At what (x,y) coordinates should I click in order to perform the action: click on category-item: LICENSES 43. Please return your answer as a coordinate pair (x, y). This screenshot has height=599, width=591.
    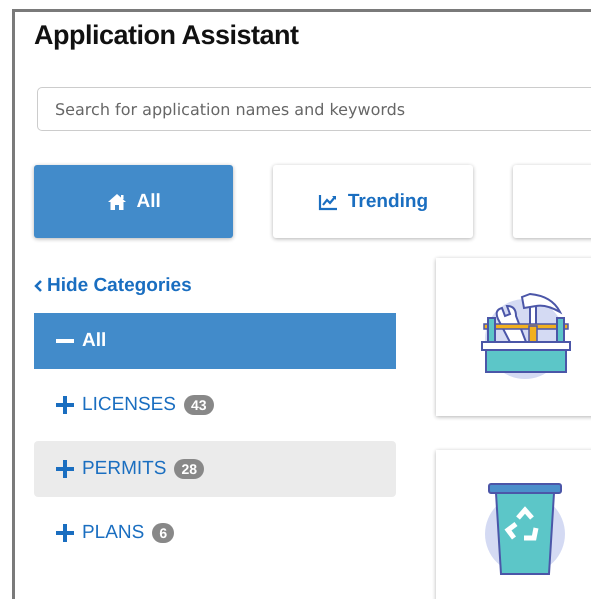
    Looking at the image, I should click on (215, 405).